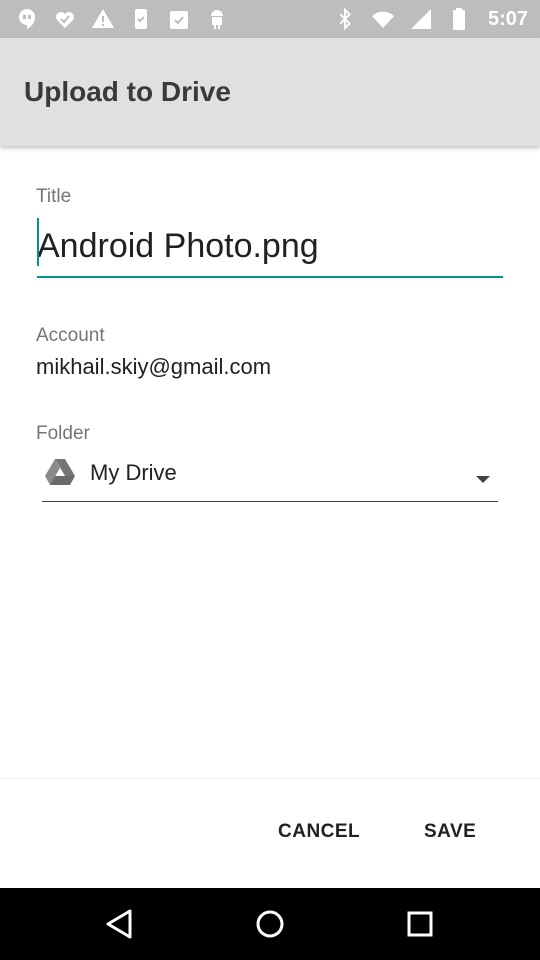 The image size is (540, 960). Describe the element at coordinates (270, 247) in the screenshot. I see `title-input` at that location.